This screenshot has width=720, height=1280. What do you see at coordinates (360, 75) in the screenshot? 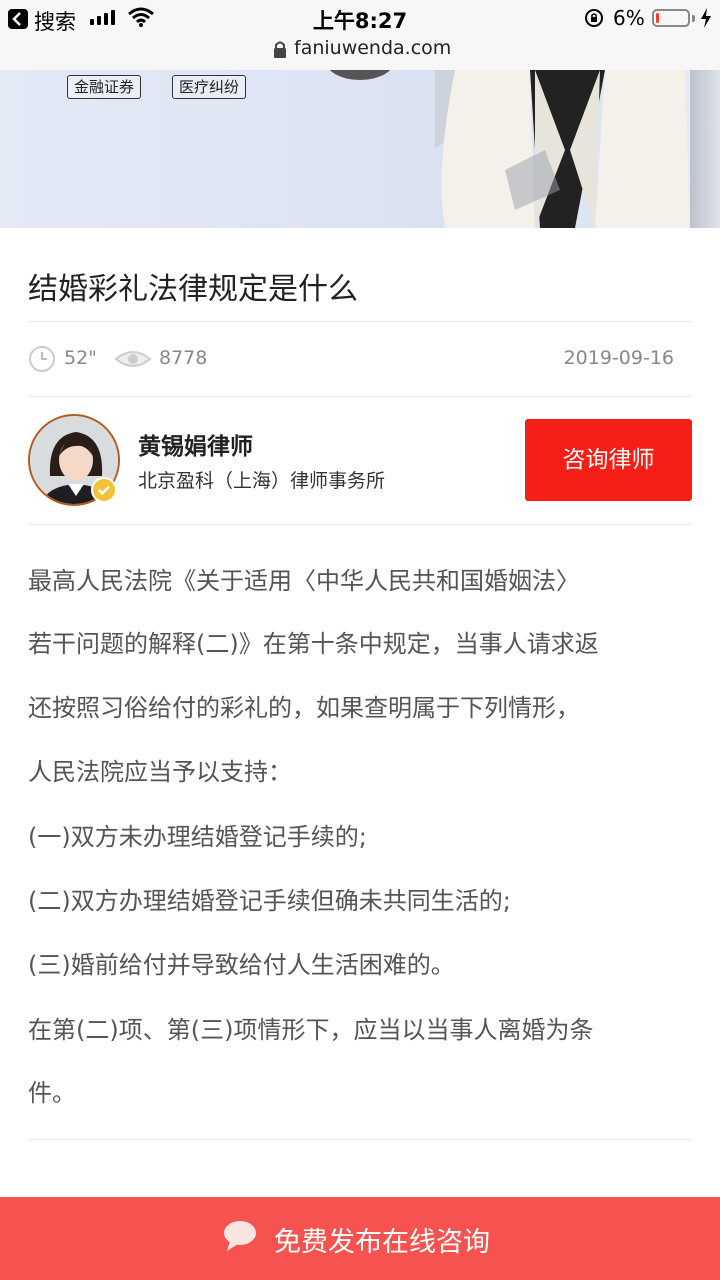
I see `banner-decoration` at bounding box center [360, 75].